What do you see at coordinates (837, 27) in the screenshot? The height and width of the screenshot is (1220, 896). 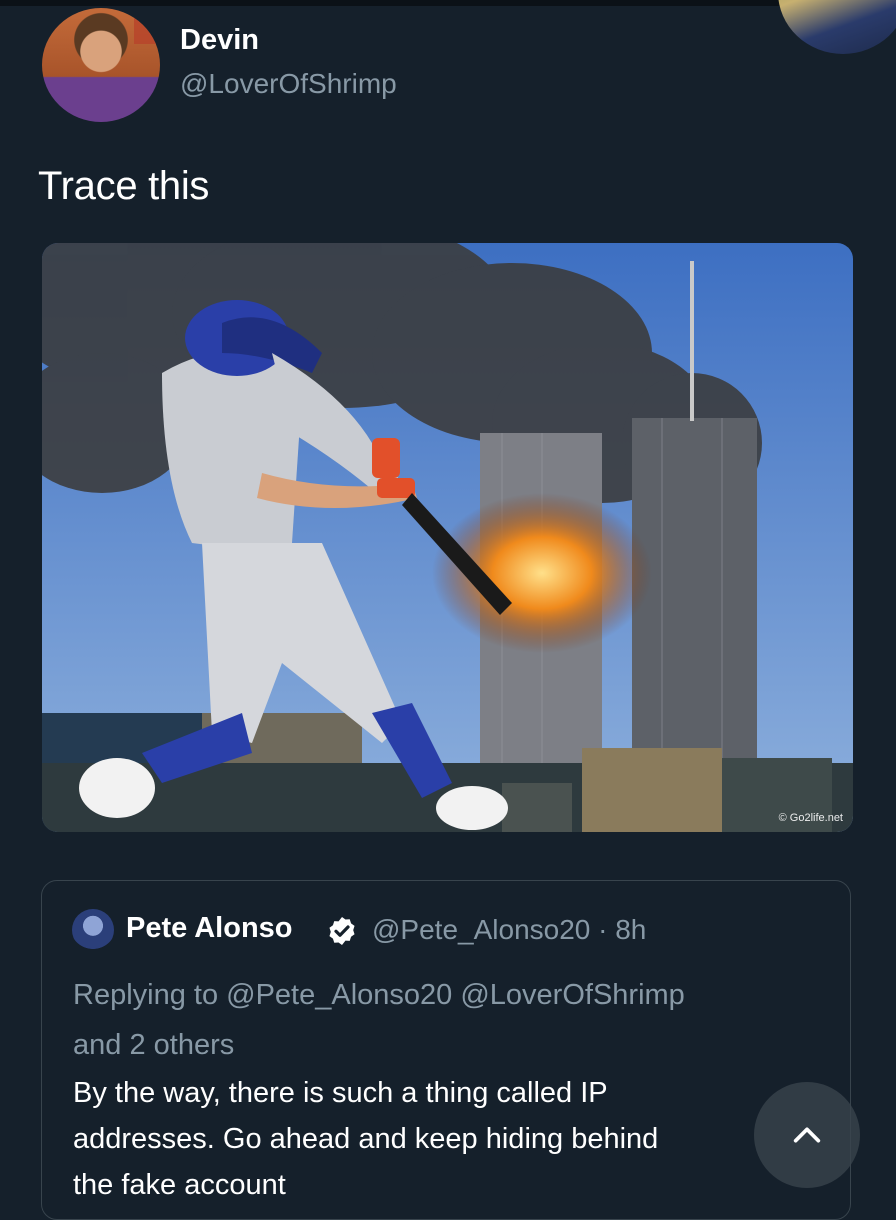 I see `partial-avatar-top-right` at bounding box center [837, 27].